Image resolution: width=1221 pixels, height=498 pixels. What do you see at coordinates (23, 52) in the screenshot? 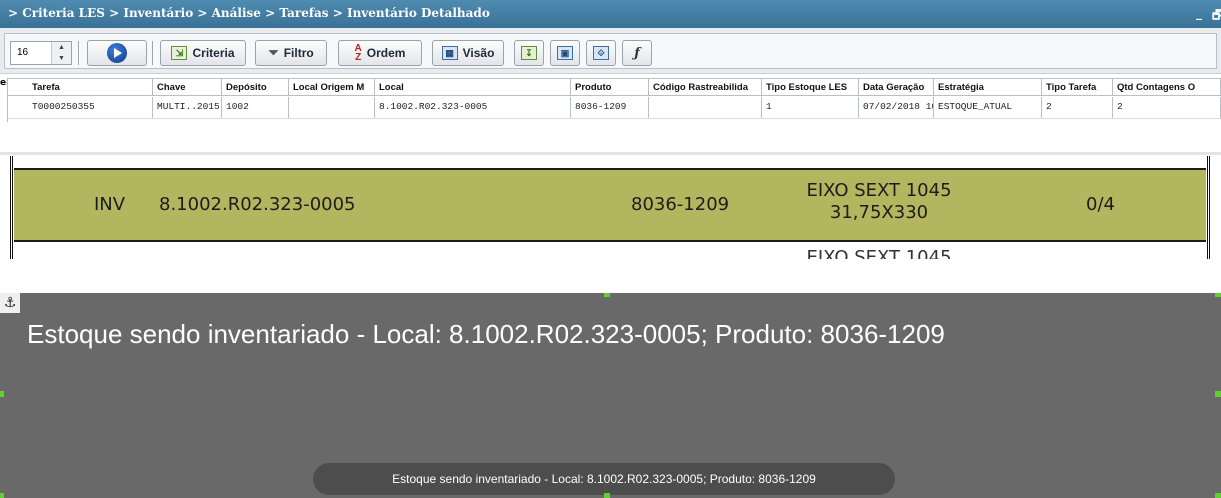
I see `page-size-value: 16` at bounding box center [23, 52].